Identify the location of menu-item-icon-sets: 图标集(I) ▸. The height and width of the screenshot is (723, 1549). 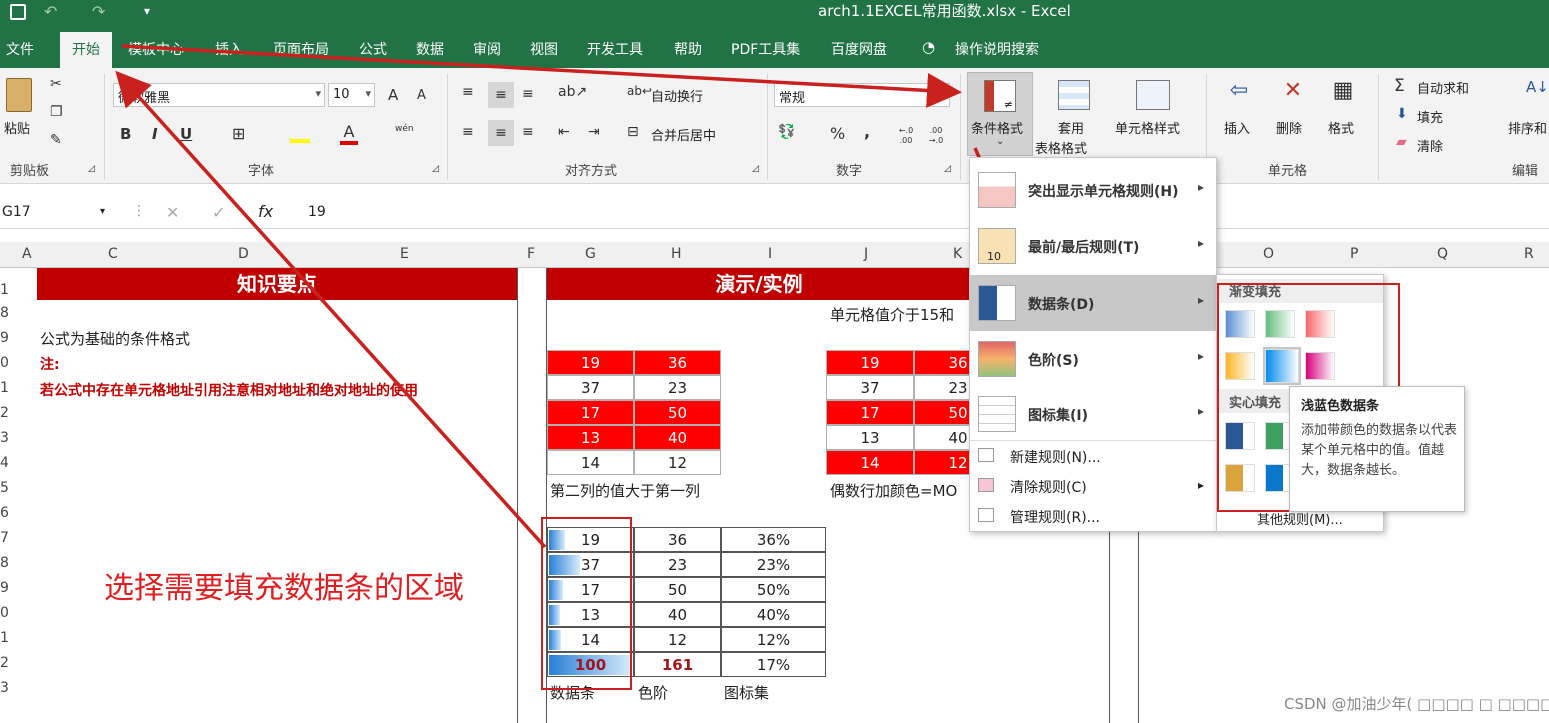
(1093, 414).